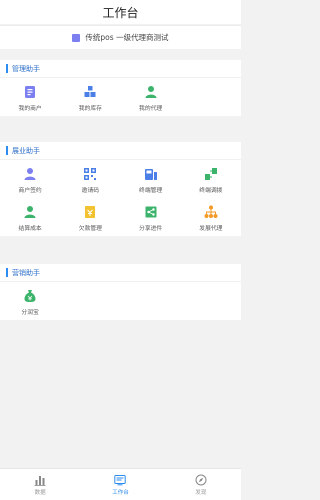 The width and height of the screenshot is (320, 500). What do you see at coordinates (120, 69) in the screenshot?
I see `section-header: 管理助手` at bounding box center [120, 69].